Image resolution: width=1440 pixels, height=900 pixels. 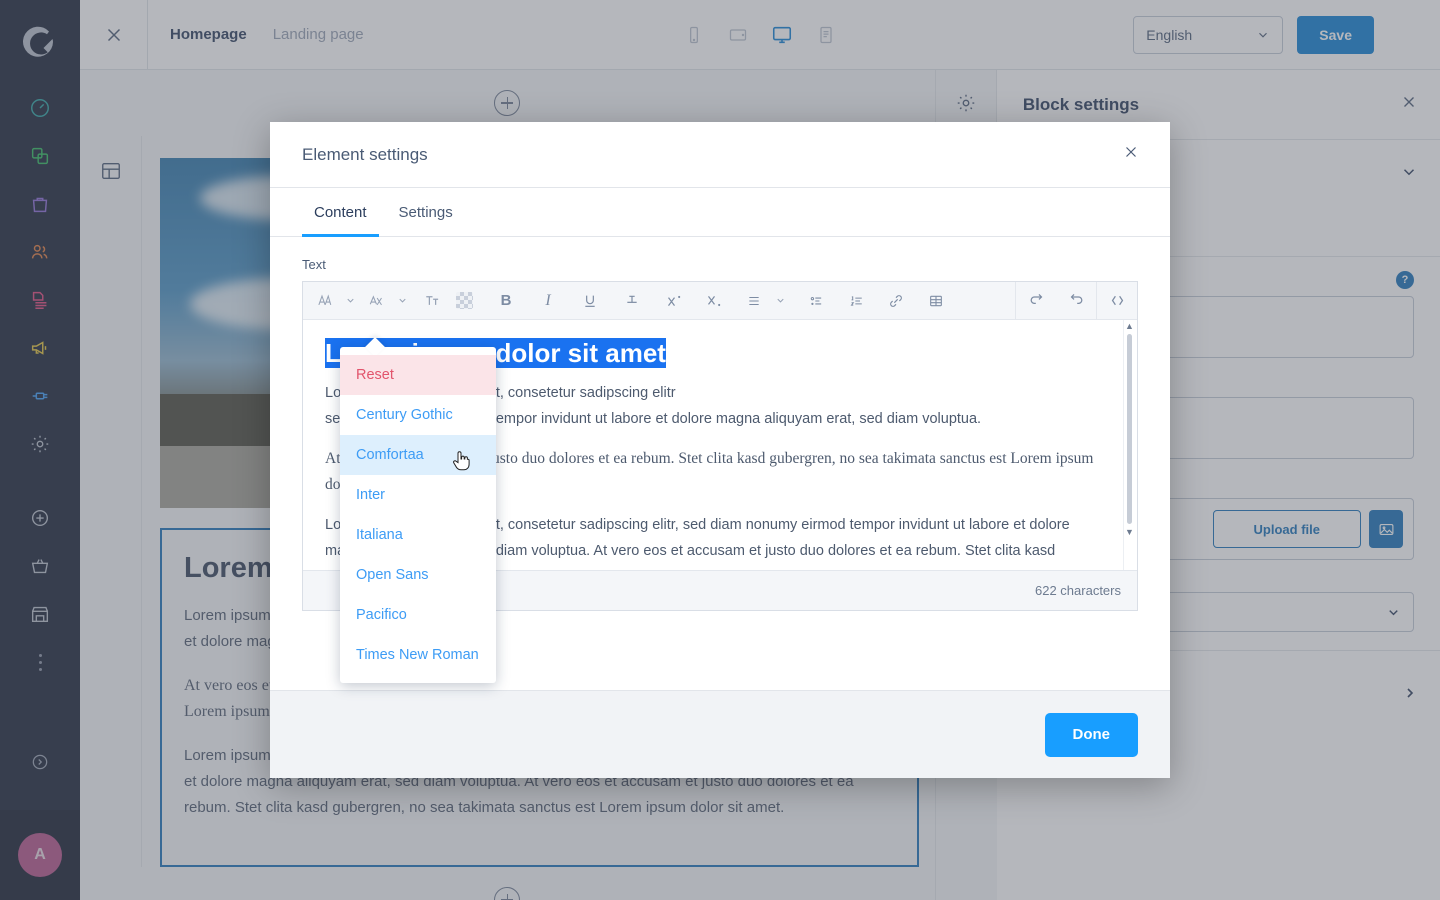 I want to click on font-family-caret, so click(x=350, y=301).